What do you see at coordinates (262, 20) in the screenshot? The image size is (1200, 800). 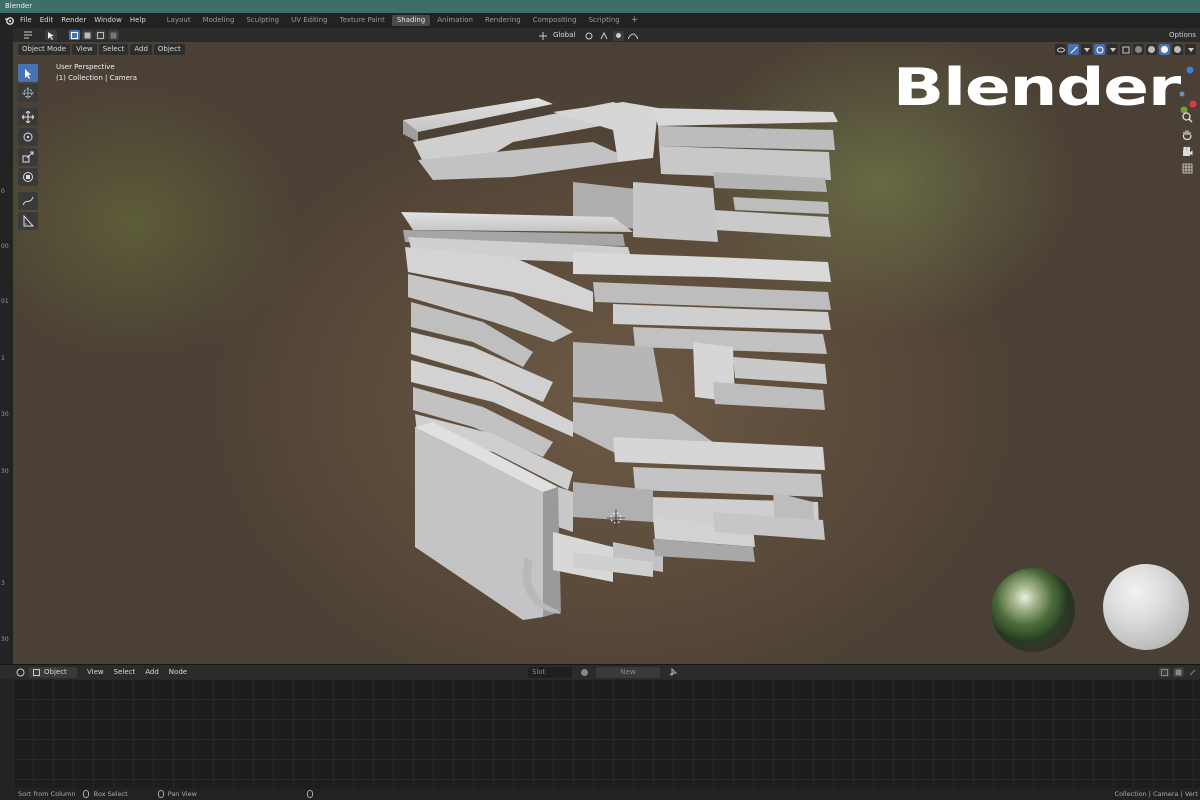 I see `tab-sculpting: Sculpting` at bounding box center [262, 20].